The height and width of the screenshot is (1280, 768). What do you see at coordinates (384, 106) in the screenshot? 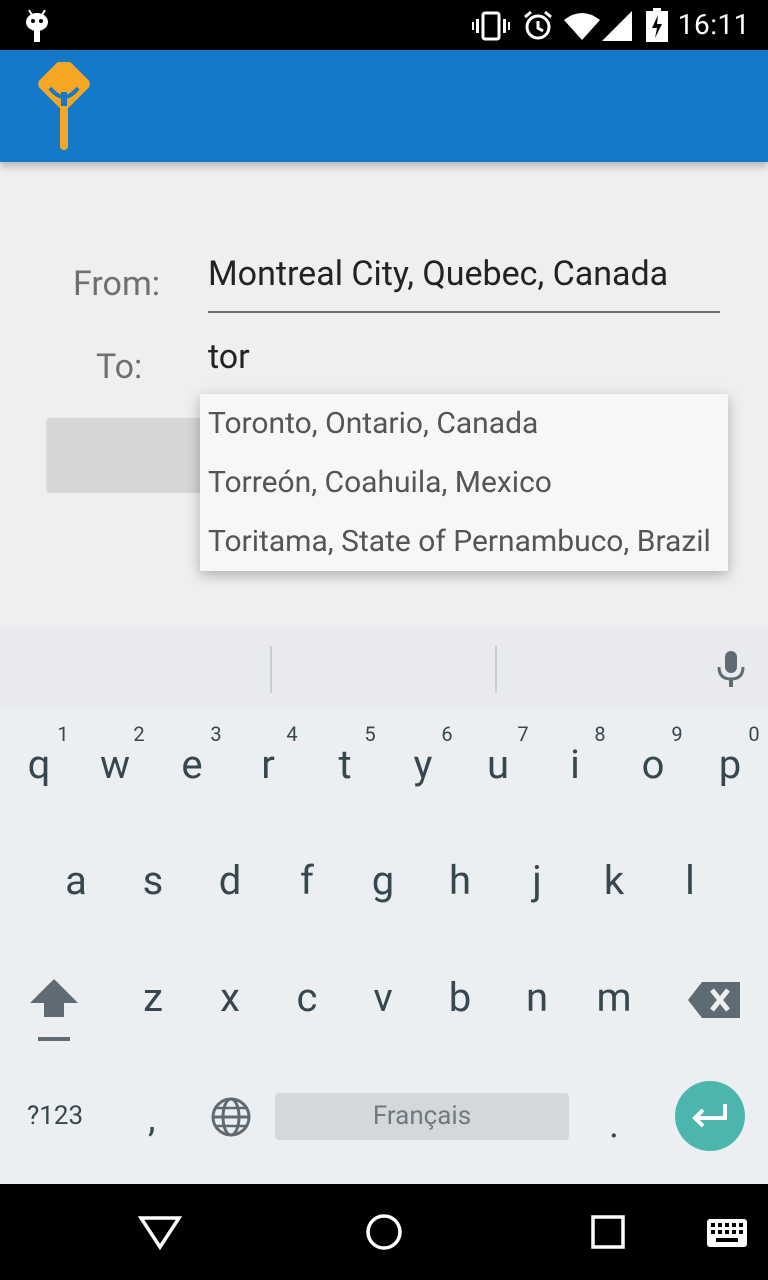
I see `app-bar` at bounding box center [384, 106].